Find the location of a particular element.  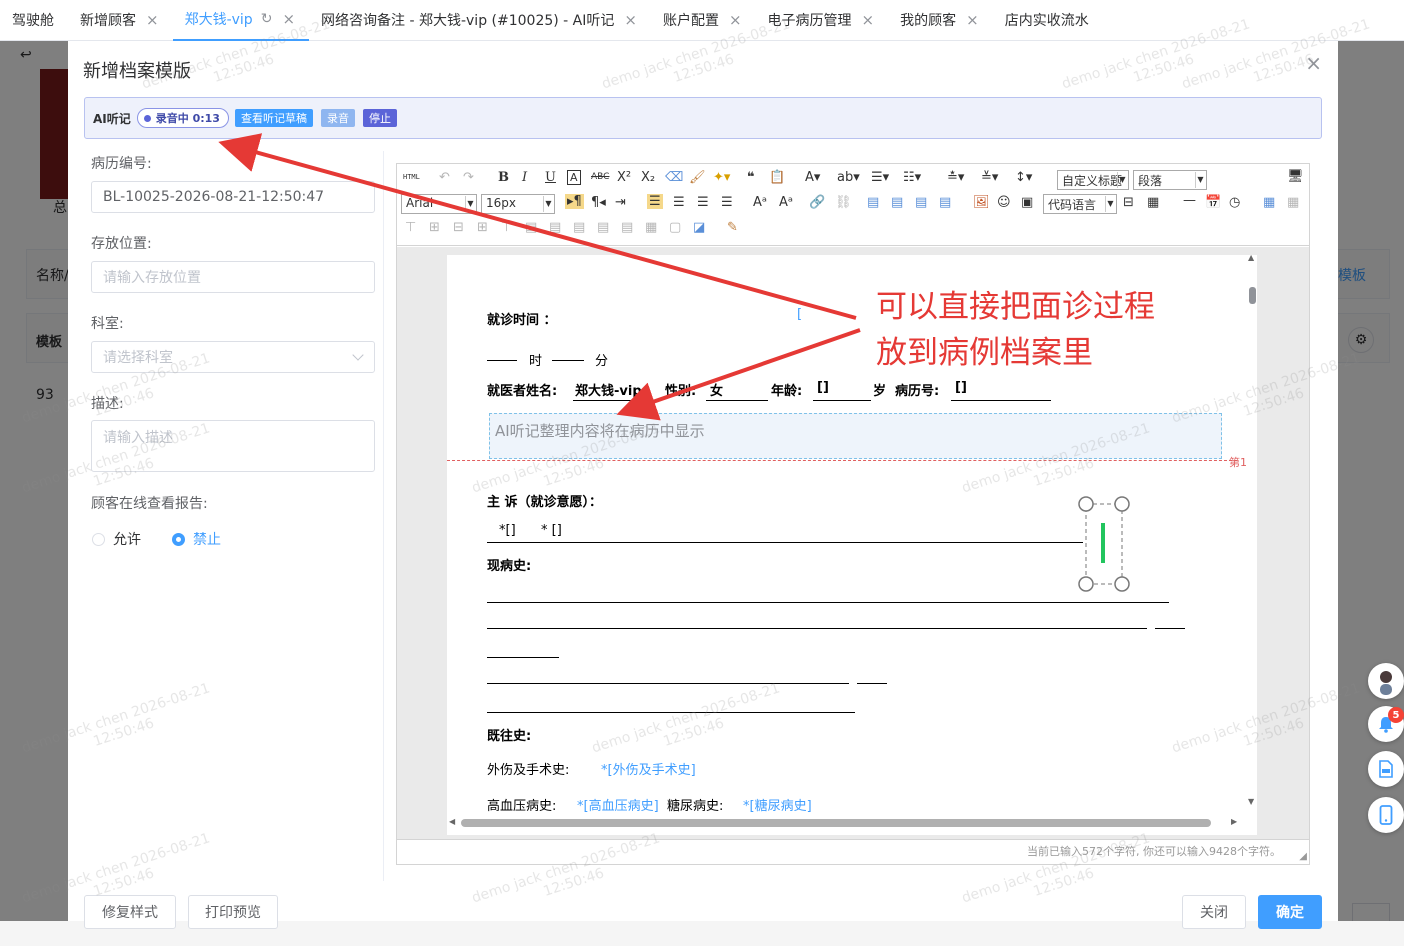

mobile-button is located at coordinates (1386, 815).